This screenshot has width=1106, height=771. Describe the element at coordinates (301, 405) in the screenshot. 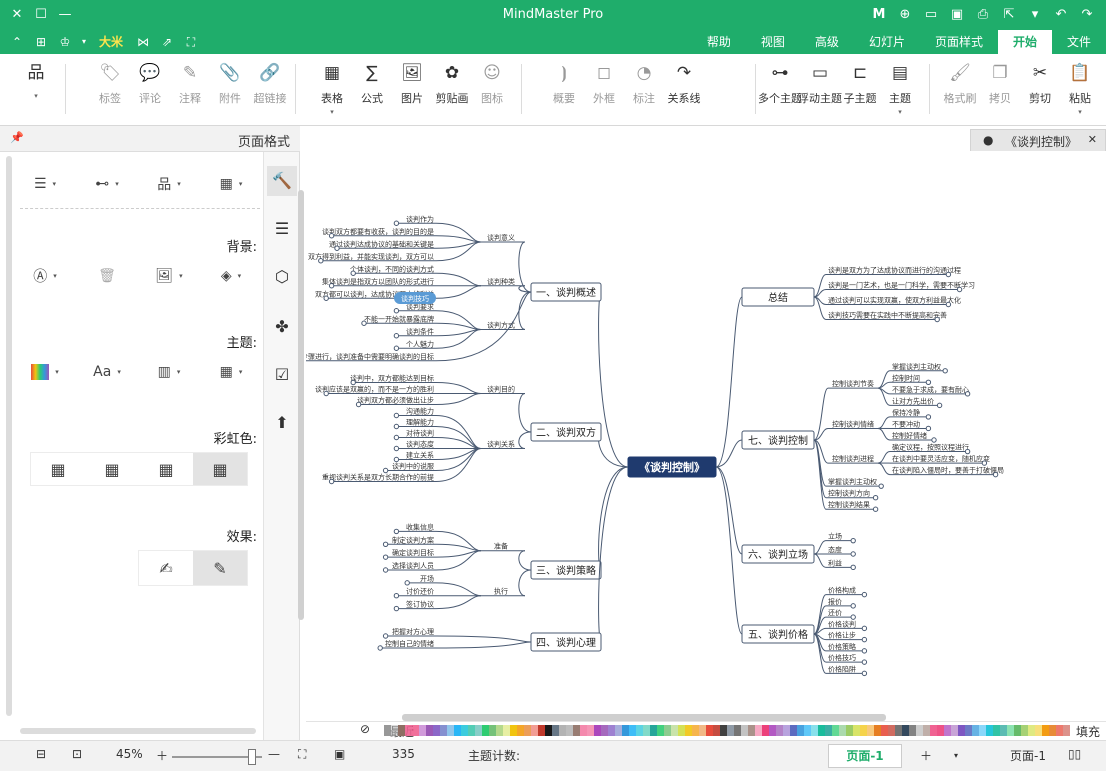

I see `canvas-vertical-scrollbar` at that location.